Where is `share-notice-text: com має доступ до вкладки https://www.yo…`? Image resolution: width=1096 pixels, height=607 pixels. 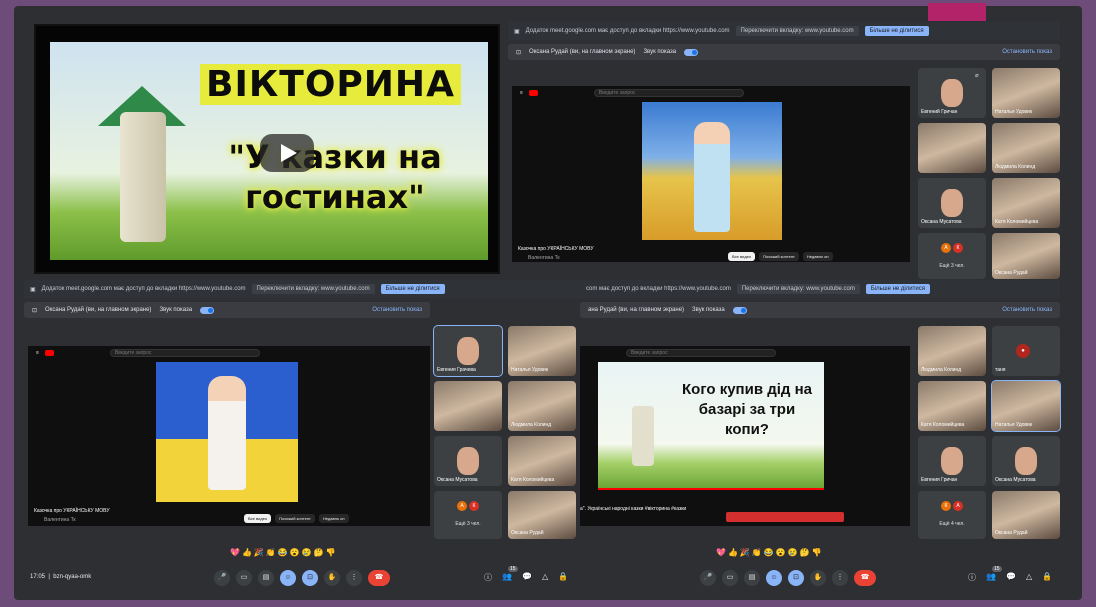
share-notice-text: com має доступ до вкладки https://www.yo… is located at coordinates (658, 289).